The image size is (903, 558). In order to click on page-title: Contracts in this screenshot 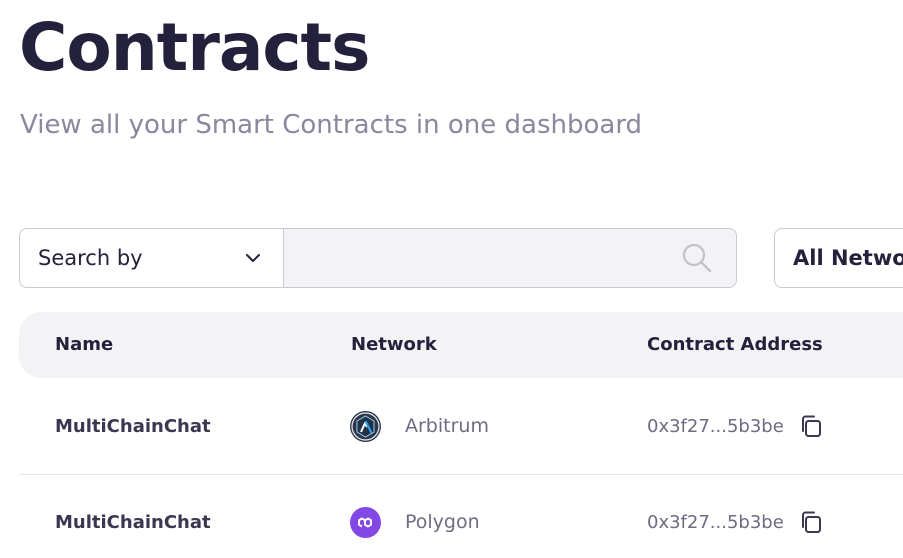, I will do `click(194, 47)`.